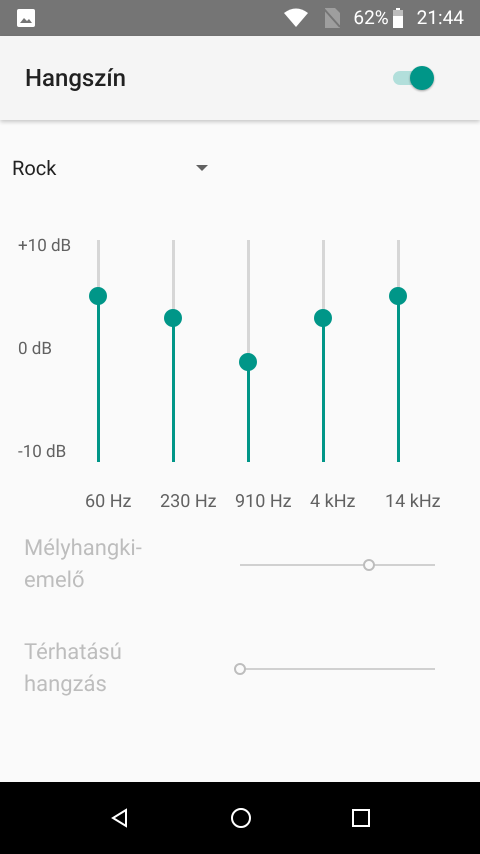 This screenshot has width=480, height=854. Describe the element at coordinates (110, 168) in the screenshot. I see `preset-dropdown: Rock` at that location.